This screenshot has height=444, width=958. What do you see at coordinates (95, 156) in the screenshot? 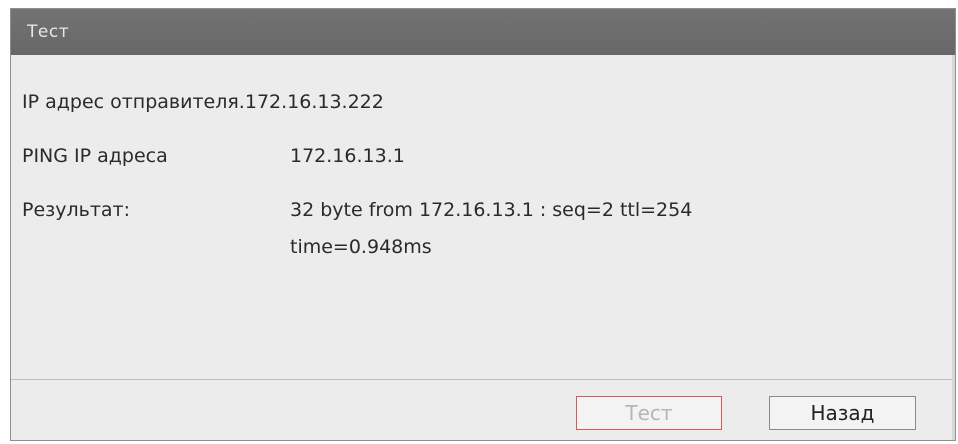
I see `ping-ip-label: PING IP адреса` at bounding box center [95, 156].